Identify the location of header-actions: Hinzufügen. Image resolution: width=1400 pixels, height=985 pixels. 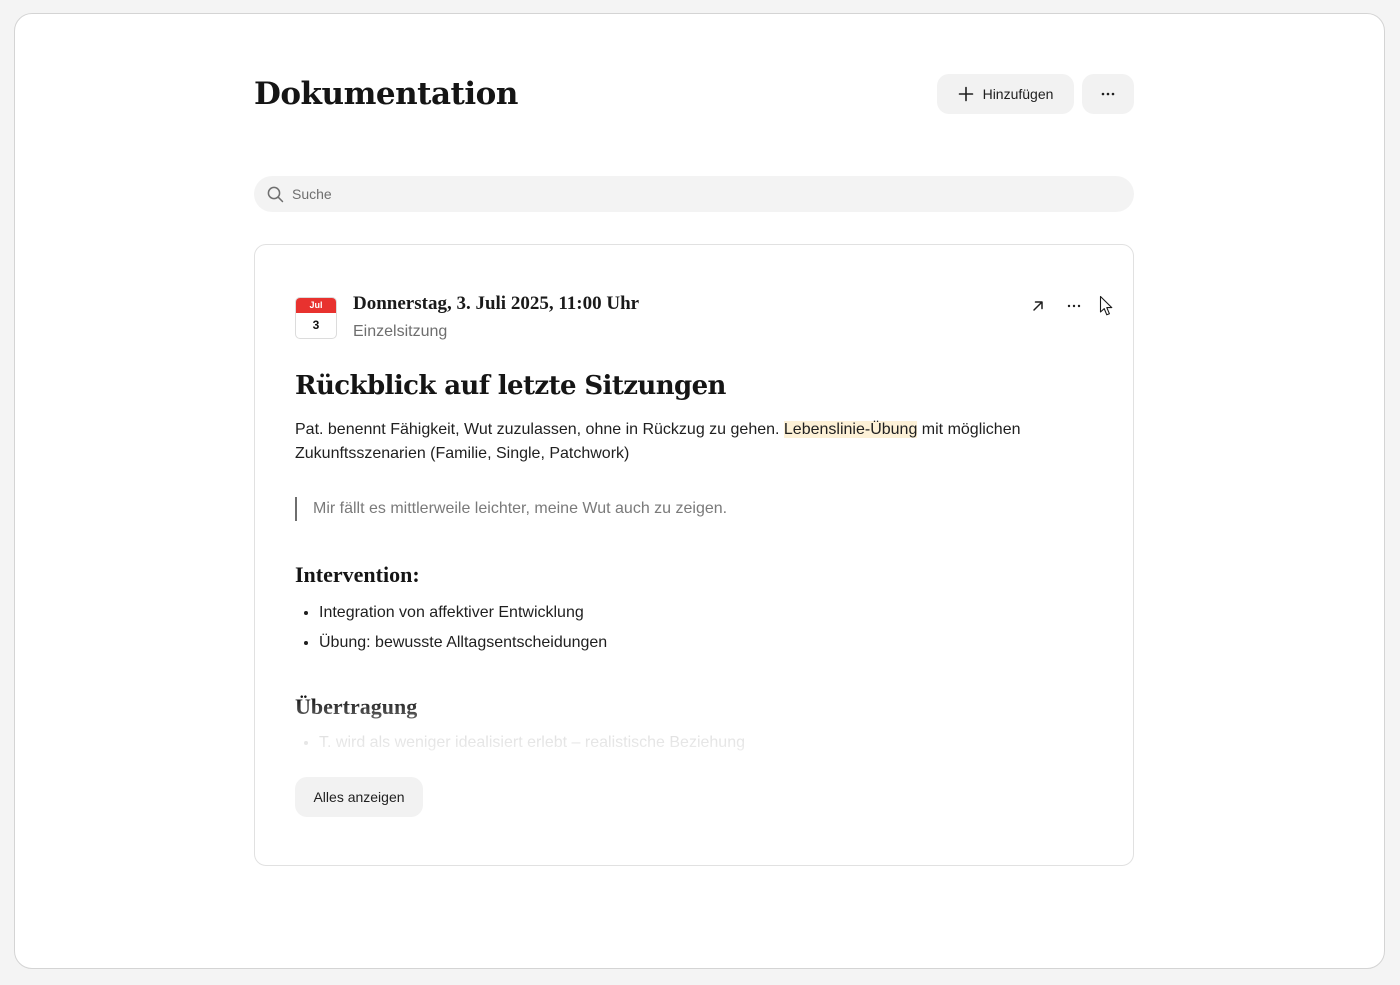
(1035, 94).